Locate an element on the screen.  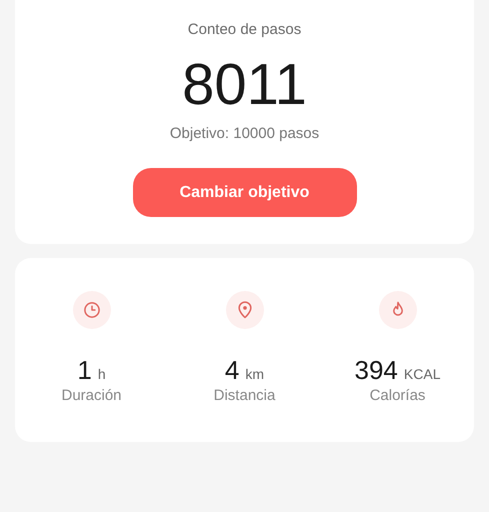
stat-value: 1 is located at coordinates (84, 370).